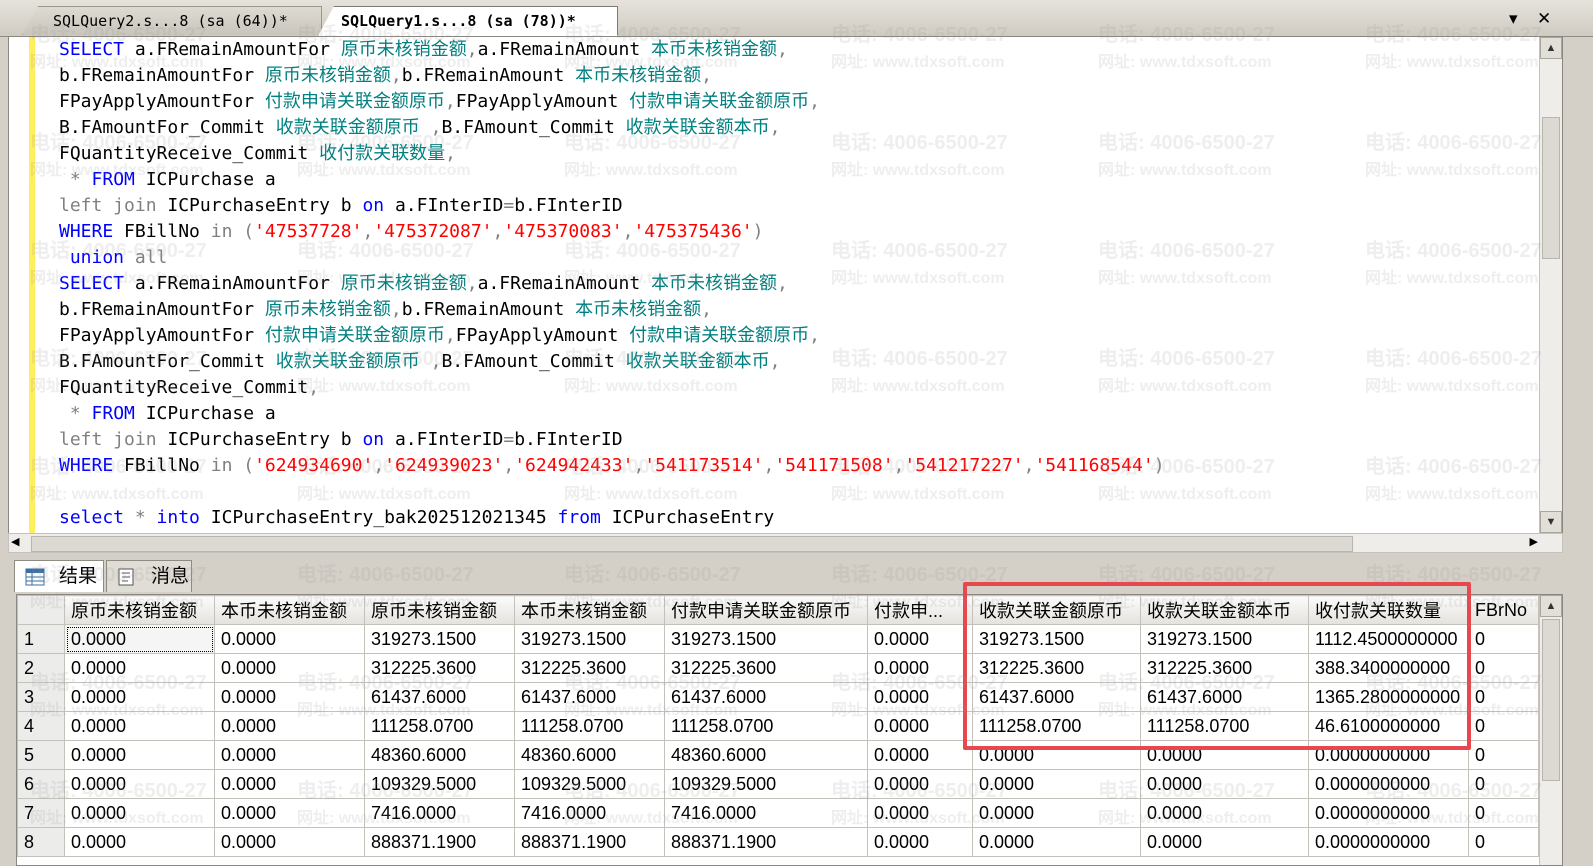 This screenshot has height=866, width=1593. I want to click on editor-horizontal-scrollbar: ◀ ▶, so click(785, 543).